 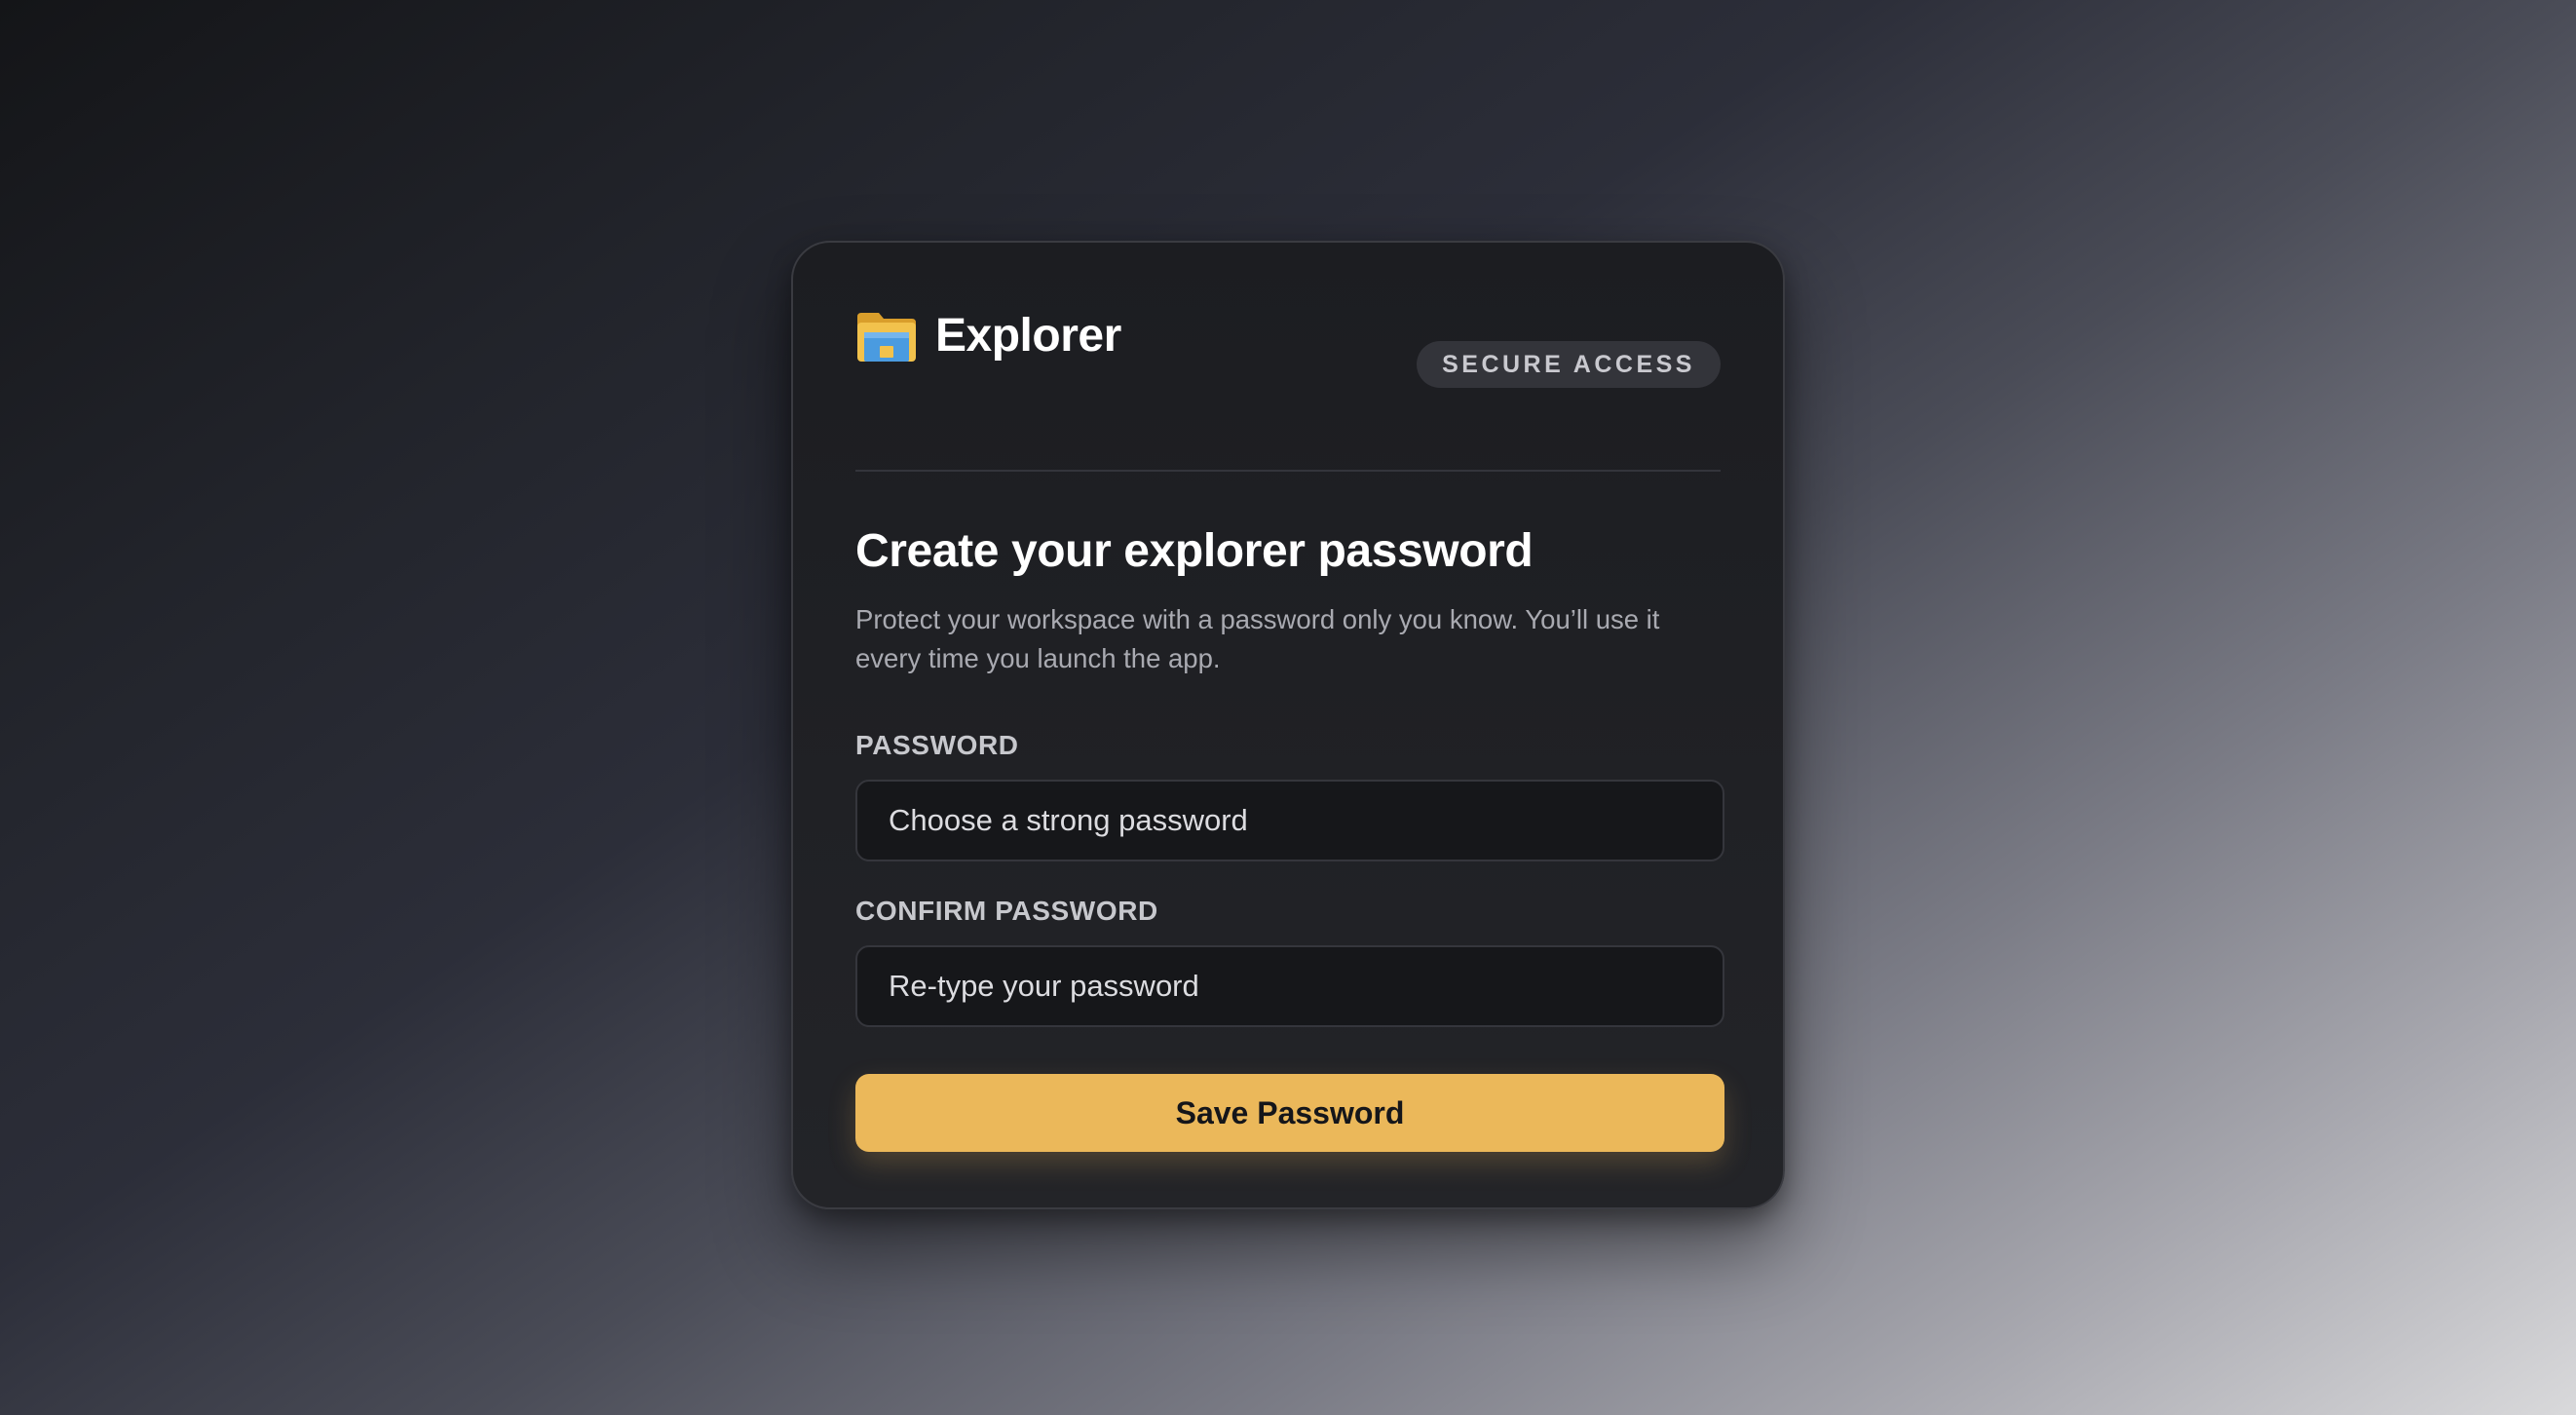 What do you see at coordinates (937, 745) in the screenshot?
I see `password-label: PASSWORD` at bounding box center [937, 745].